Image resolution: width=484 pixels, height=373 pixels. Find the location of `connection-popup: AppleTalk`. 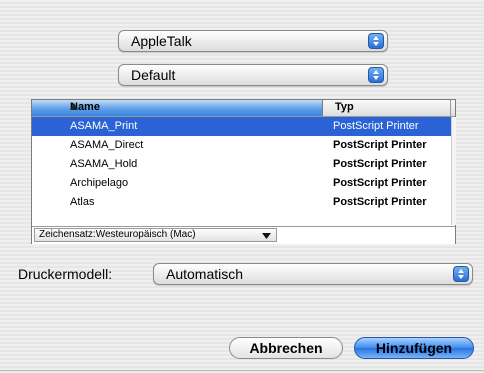

connection-popup: AppleTalk is located at coordinates (253, 41).